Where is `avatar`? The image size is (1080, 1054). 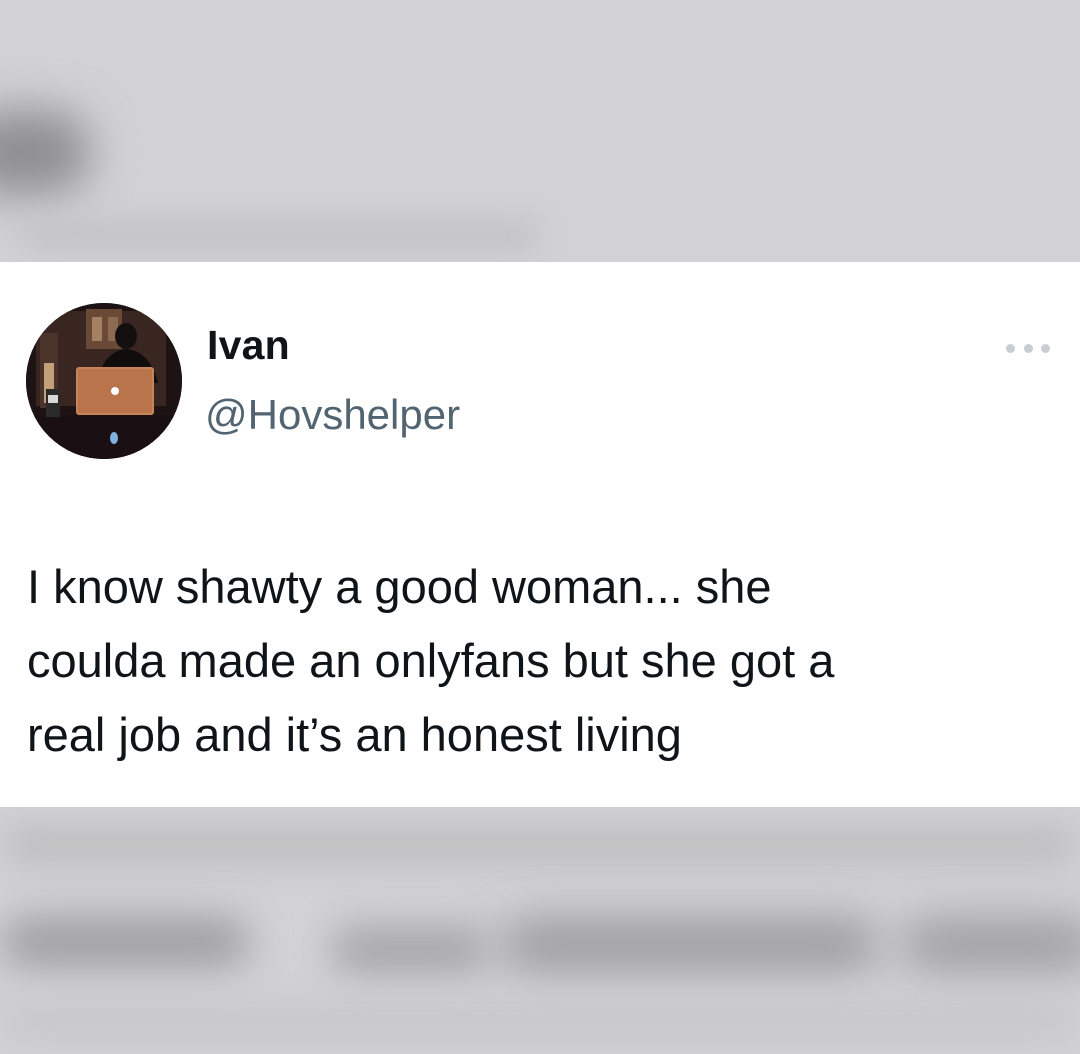
avatar is located at coordinates (104, 381).